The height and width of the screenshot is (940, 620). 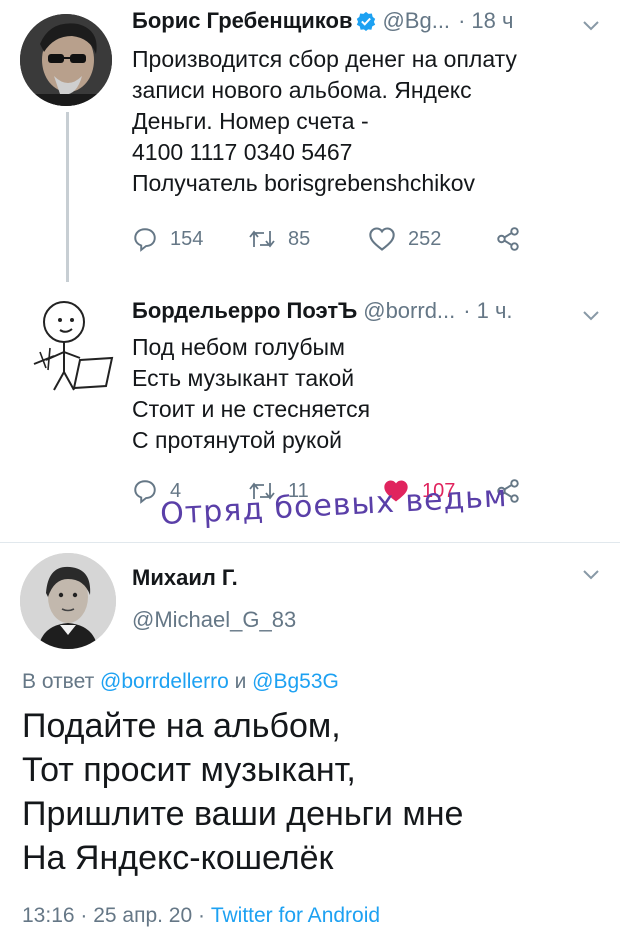 I want to click on heart-icon, so click(x=382, y=239).